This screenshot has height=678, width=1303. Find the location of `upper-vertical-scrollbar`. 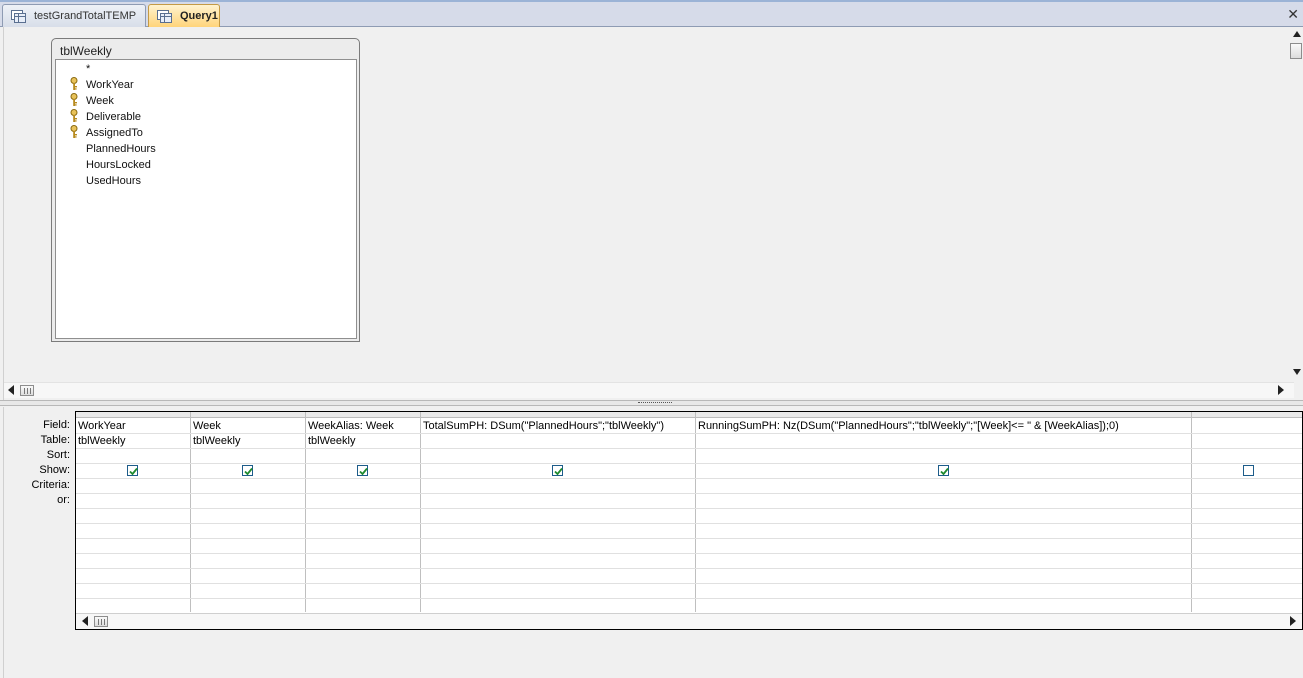

upper-vertical-scrollbar is located at coordinates (1296, 206).